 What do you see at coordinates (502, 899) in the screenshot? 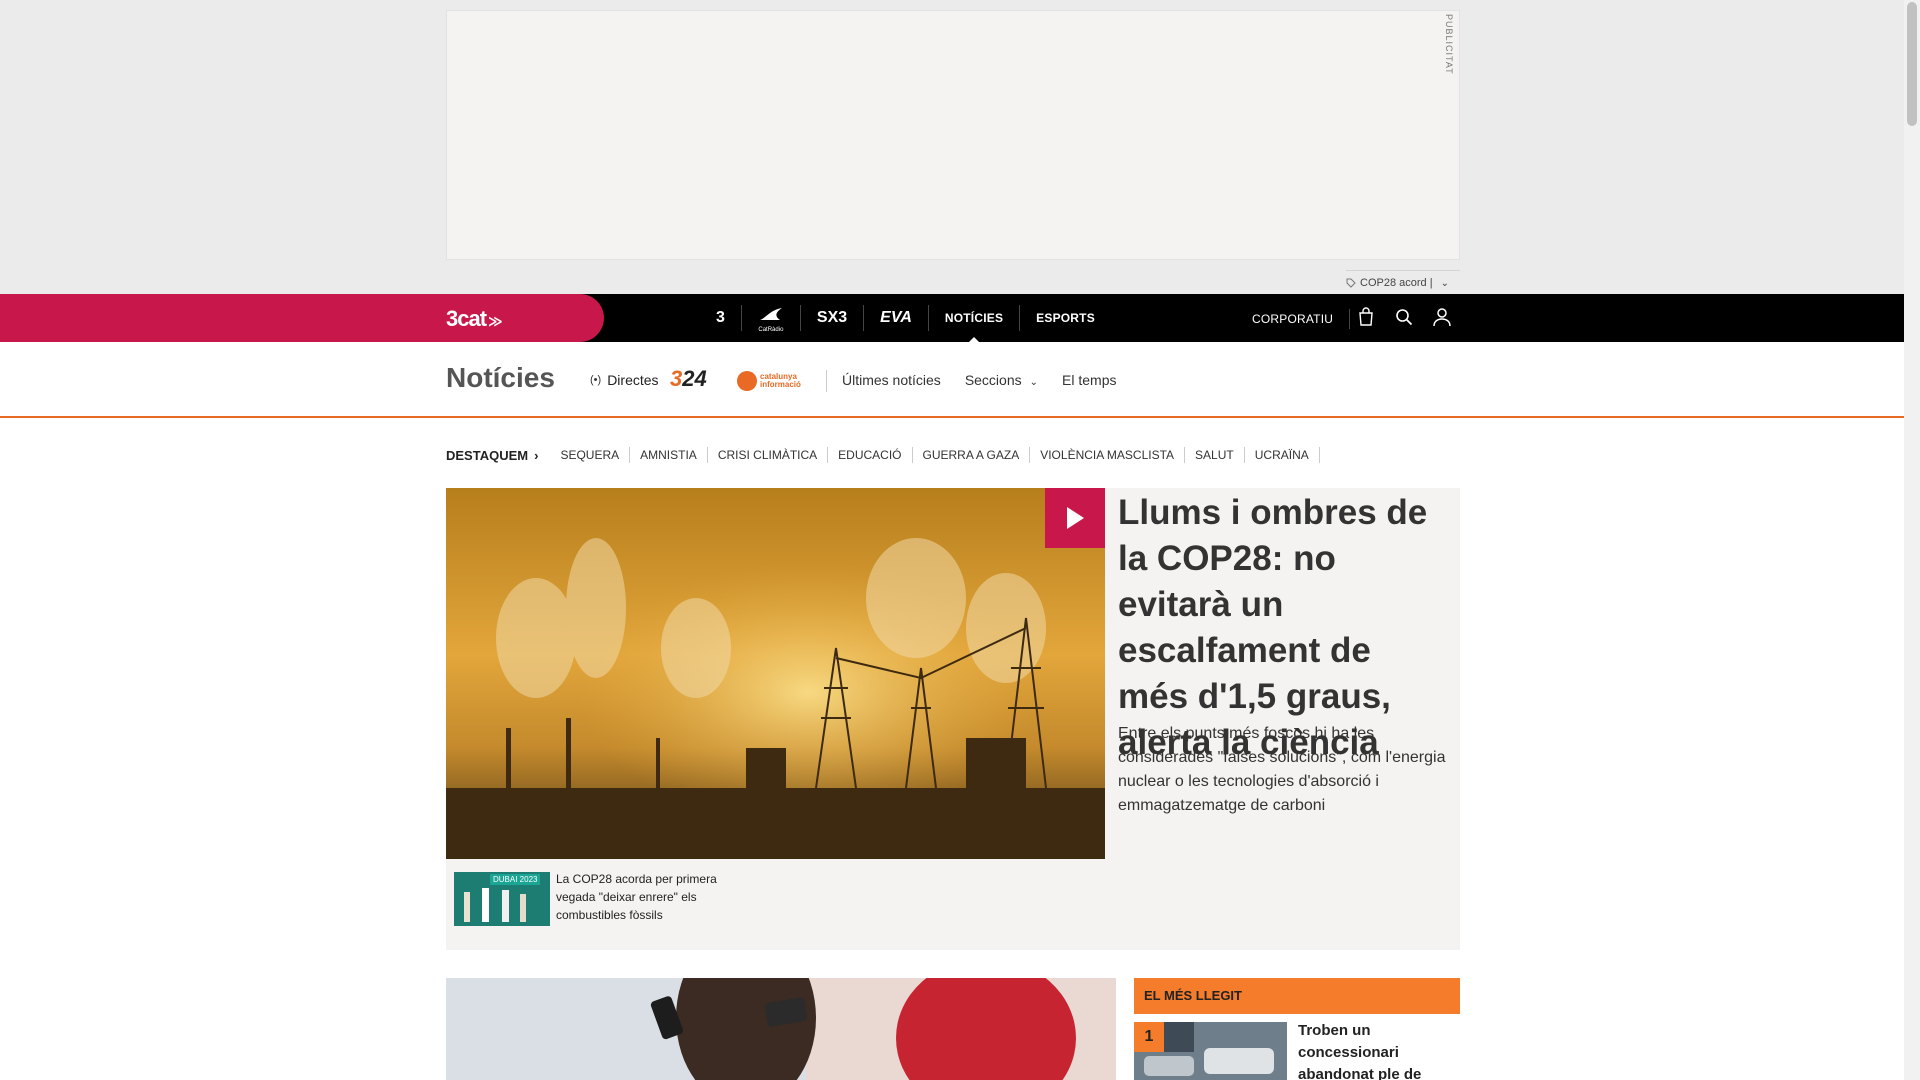
I see `related-story-thumbnail: DUBAI 2023` at bounding box center [502, 899].